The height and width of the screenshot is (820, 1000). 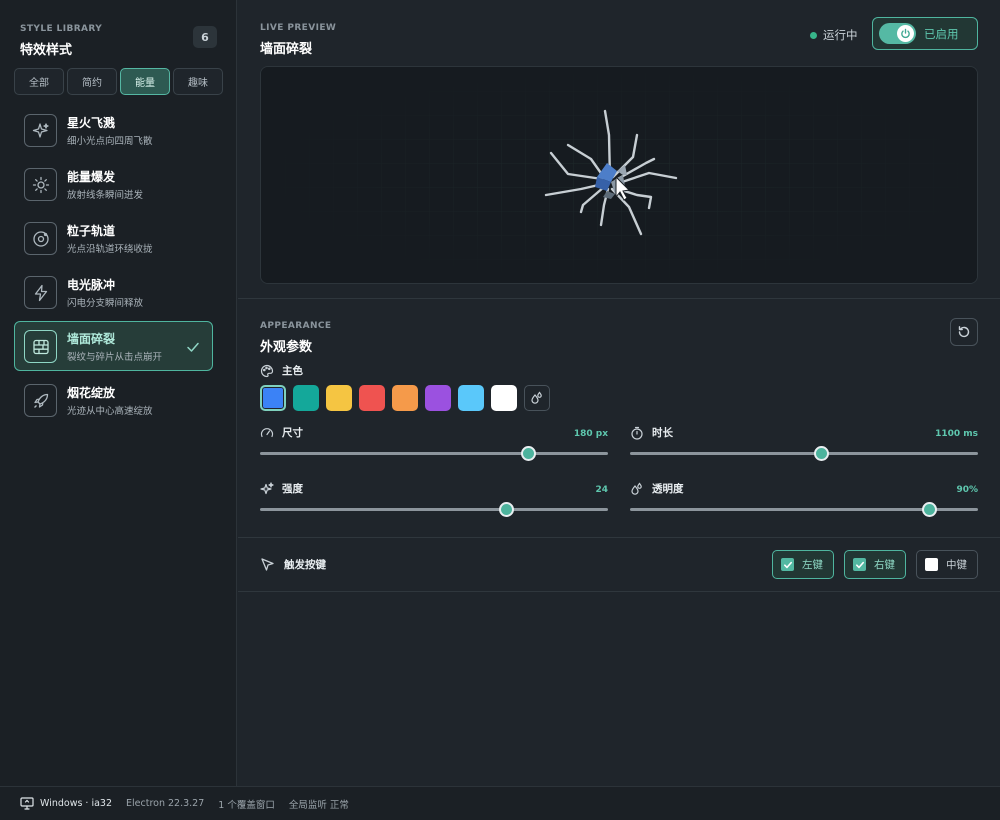 What do you see at coordinates (298, 28) in the screenshot?
I see `preview-eyebrow: LIVE PREVIEW` at bounding box center [298, 28].